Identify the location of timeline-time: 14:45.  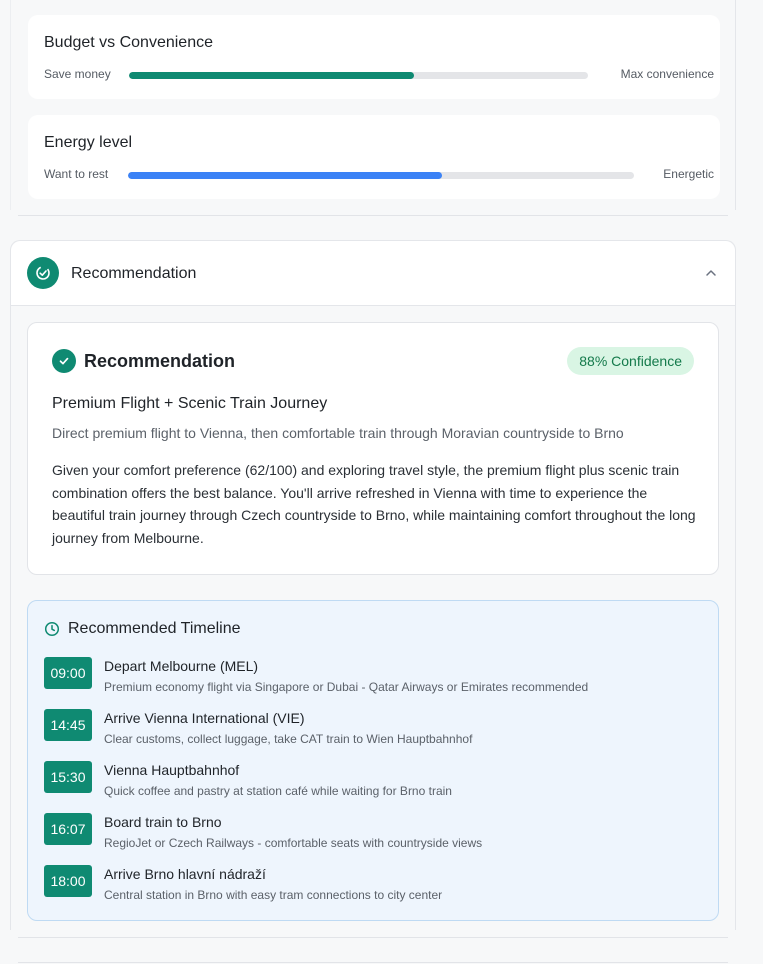
(68, 725).